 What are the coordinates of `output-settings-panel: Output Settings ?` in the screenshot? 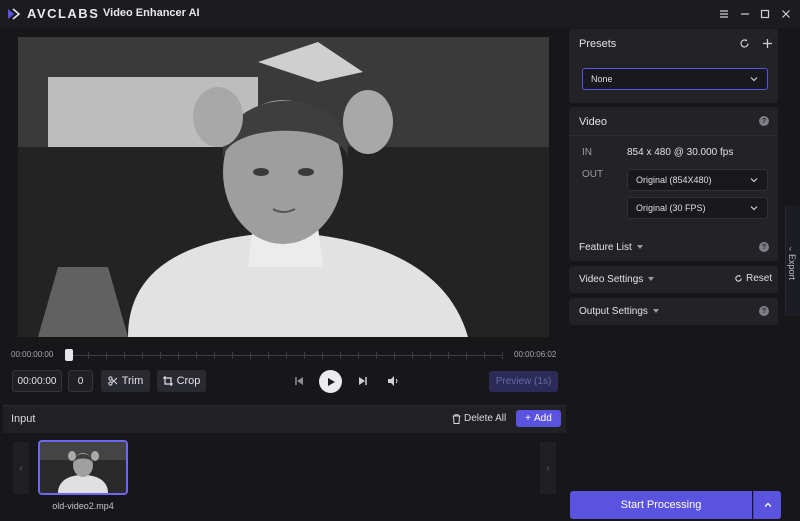 It's located at (673, 311).